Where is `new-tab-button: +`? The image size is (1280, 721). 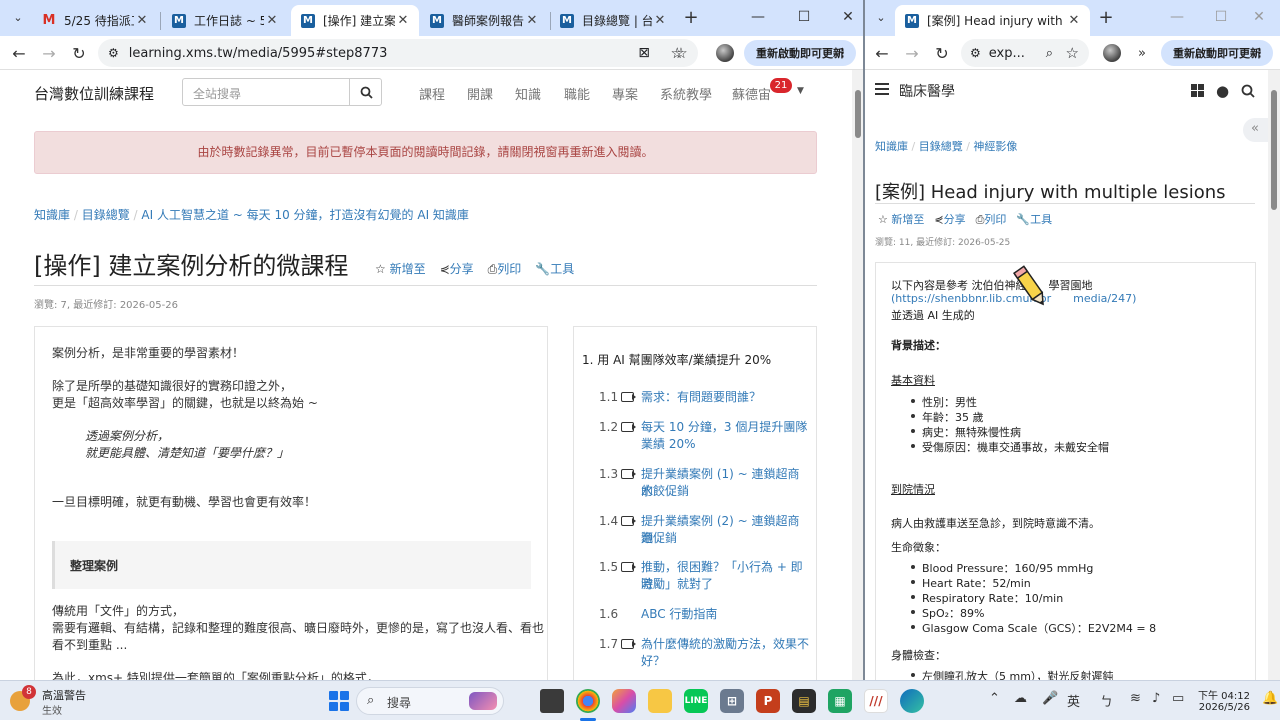
new-tab-button: + is located at coordinates (1106, 17).